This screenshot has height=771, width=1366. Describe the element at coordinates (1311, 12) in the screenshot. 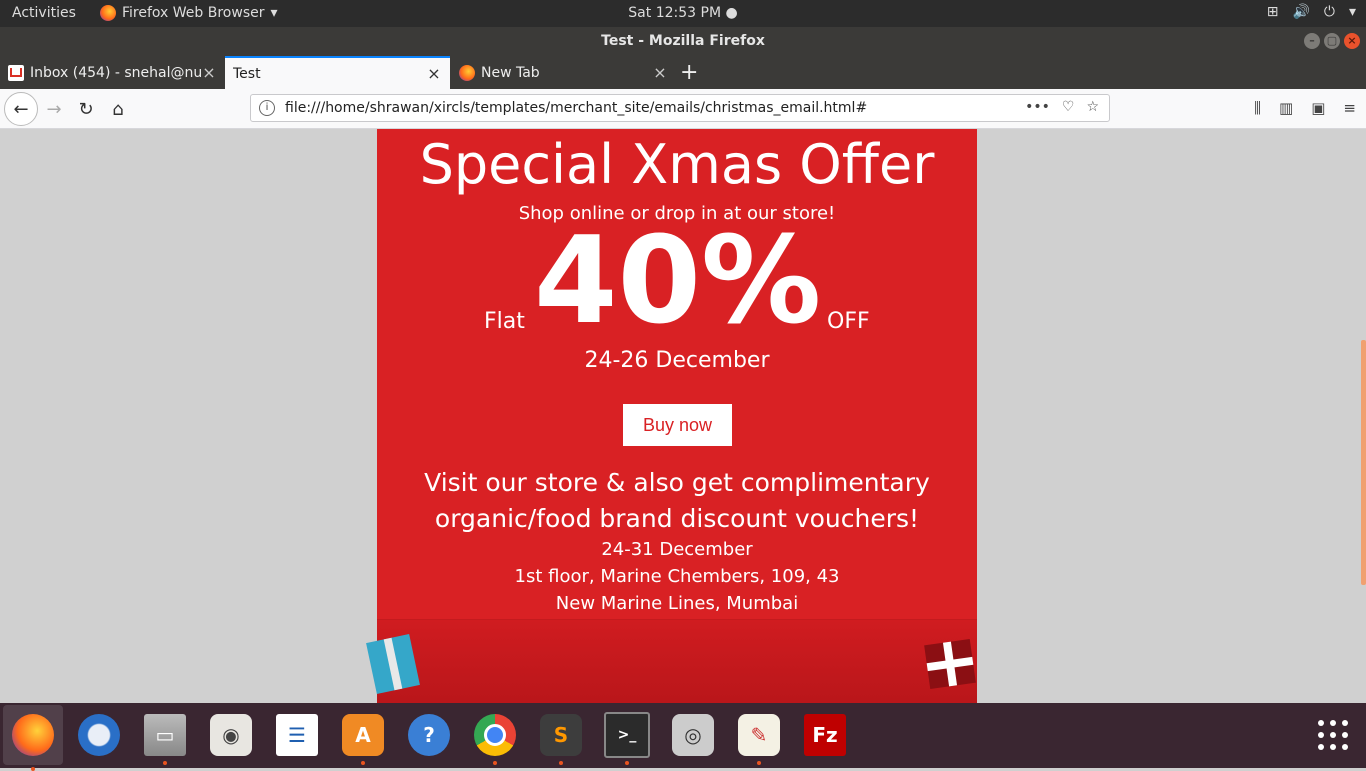

I see `system-tray: ⊞ 🔊 ⏻ ▾` at that location.